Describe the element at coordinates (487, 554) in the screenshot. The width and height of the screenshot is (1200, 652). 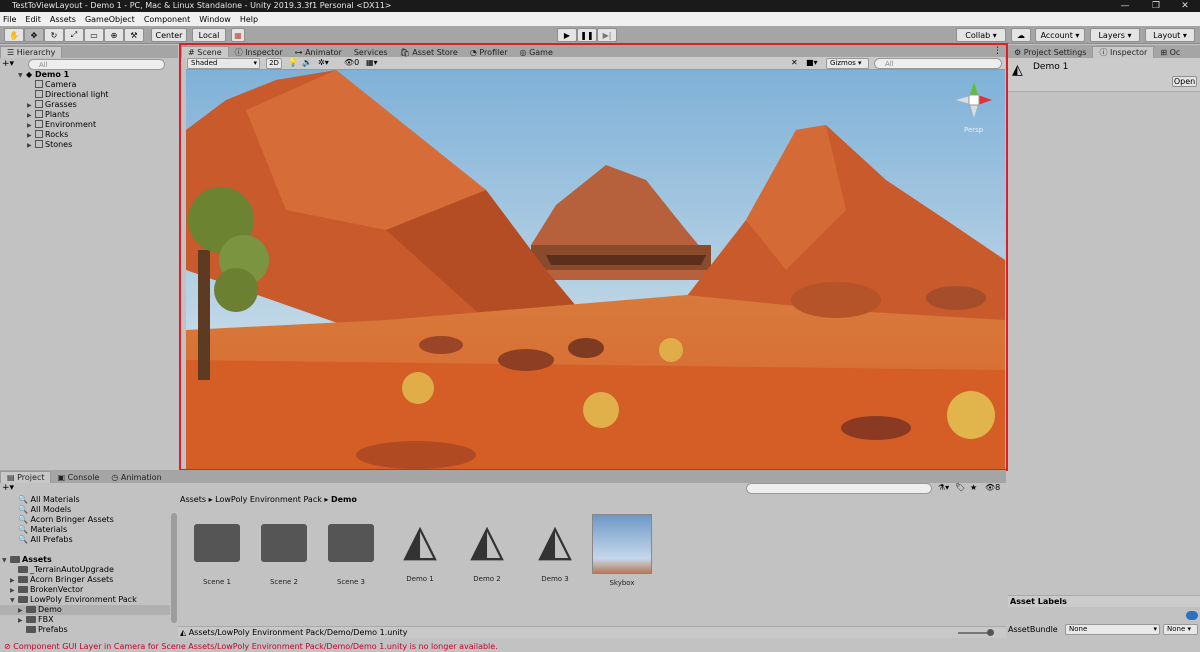
I see `asset-scene-item: ◭ Demo 2` at that location.